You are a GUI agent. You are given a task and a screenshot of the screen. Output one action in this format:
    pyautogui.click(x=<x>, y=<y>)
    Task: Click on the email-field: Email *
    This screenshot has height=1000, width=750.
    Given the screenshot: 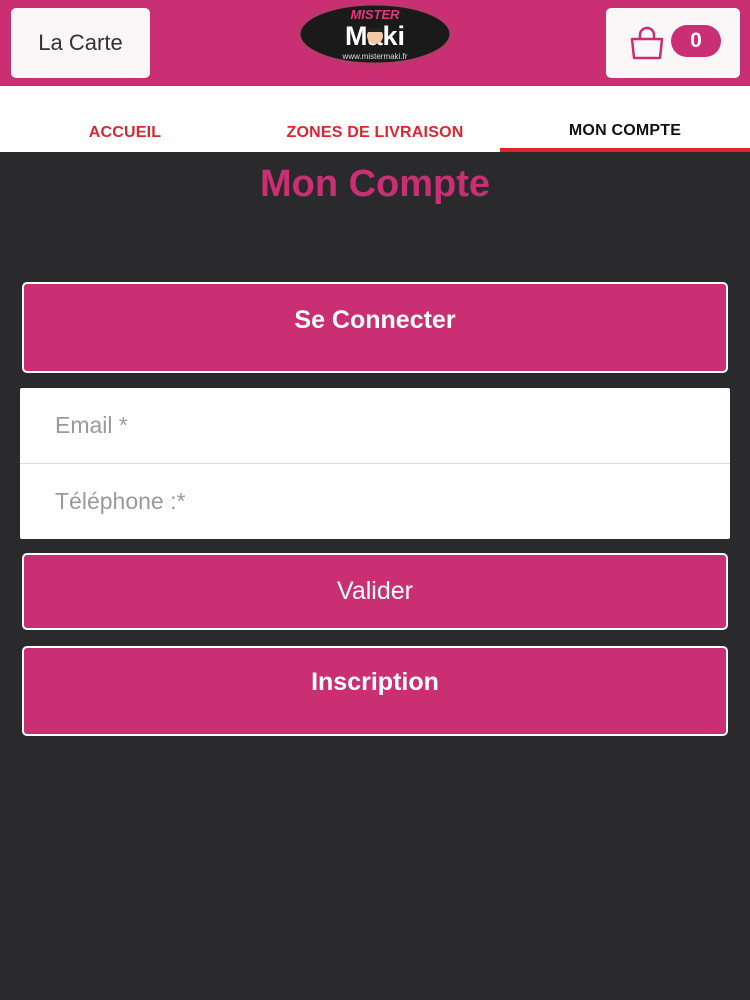 What is the action you would take?
    pyautogui.click(x=375, y=425)
    